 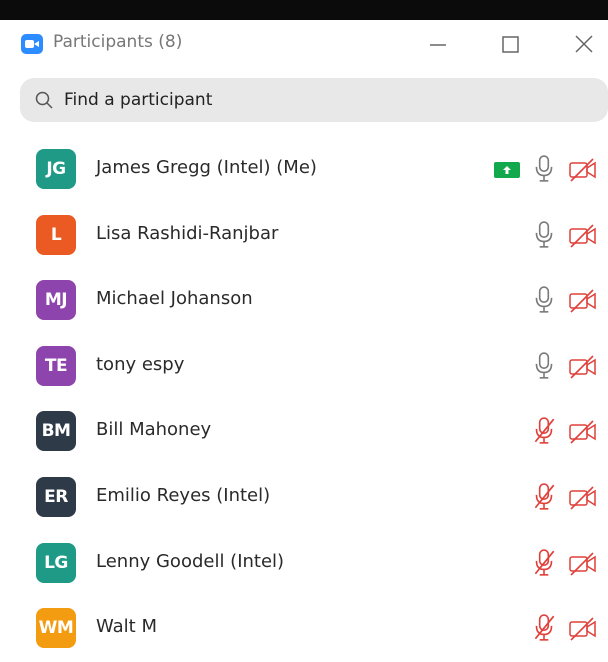 What do you see at coordinates (126, 627) in the screenshot?
I see `participant-name: Walt M` at bounding box center [126, 627].